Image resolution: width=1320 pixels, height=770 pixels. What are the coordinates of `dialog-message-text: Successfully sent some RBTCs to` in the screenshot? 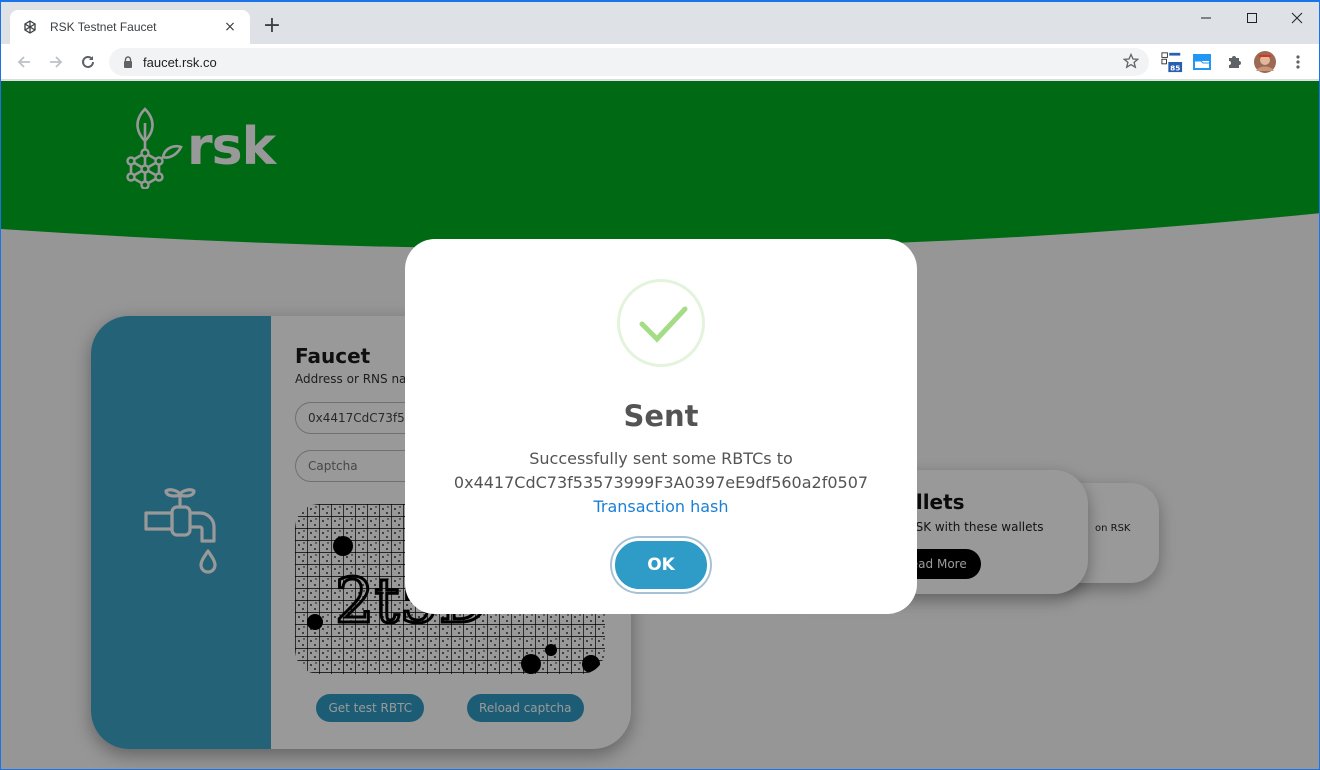 It's located at (661, 458).